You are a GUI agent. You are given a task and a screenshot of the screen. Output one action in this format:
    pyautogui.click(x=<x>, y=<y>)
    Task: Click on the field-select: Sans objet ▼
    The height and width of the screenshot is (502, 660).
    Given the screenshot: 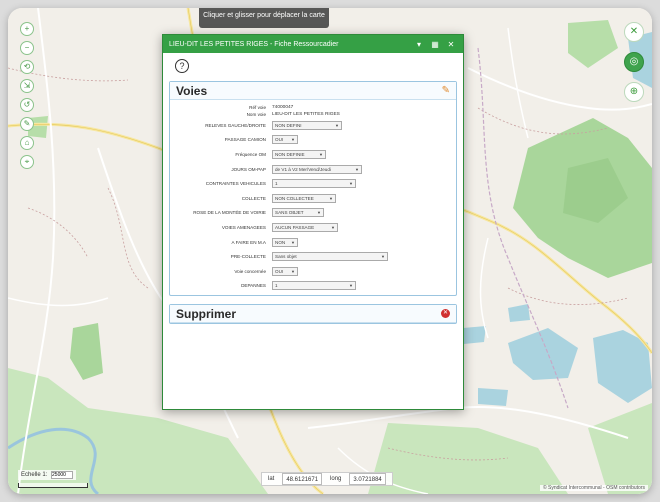 What is the action you would take?
    pyautogui.click(x=330, y=257)
    